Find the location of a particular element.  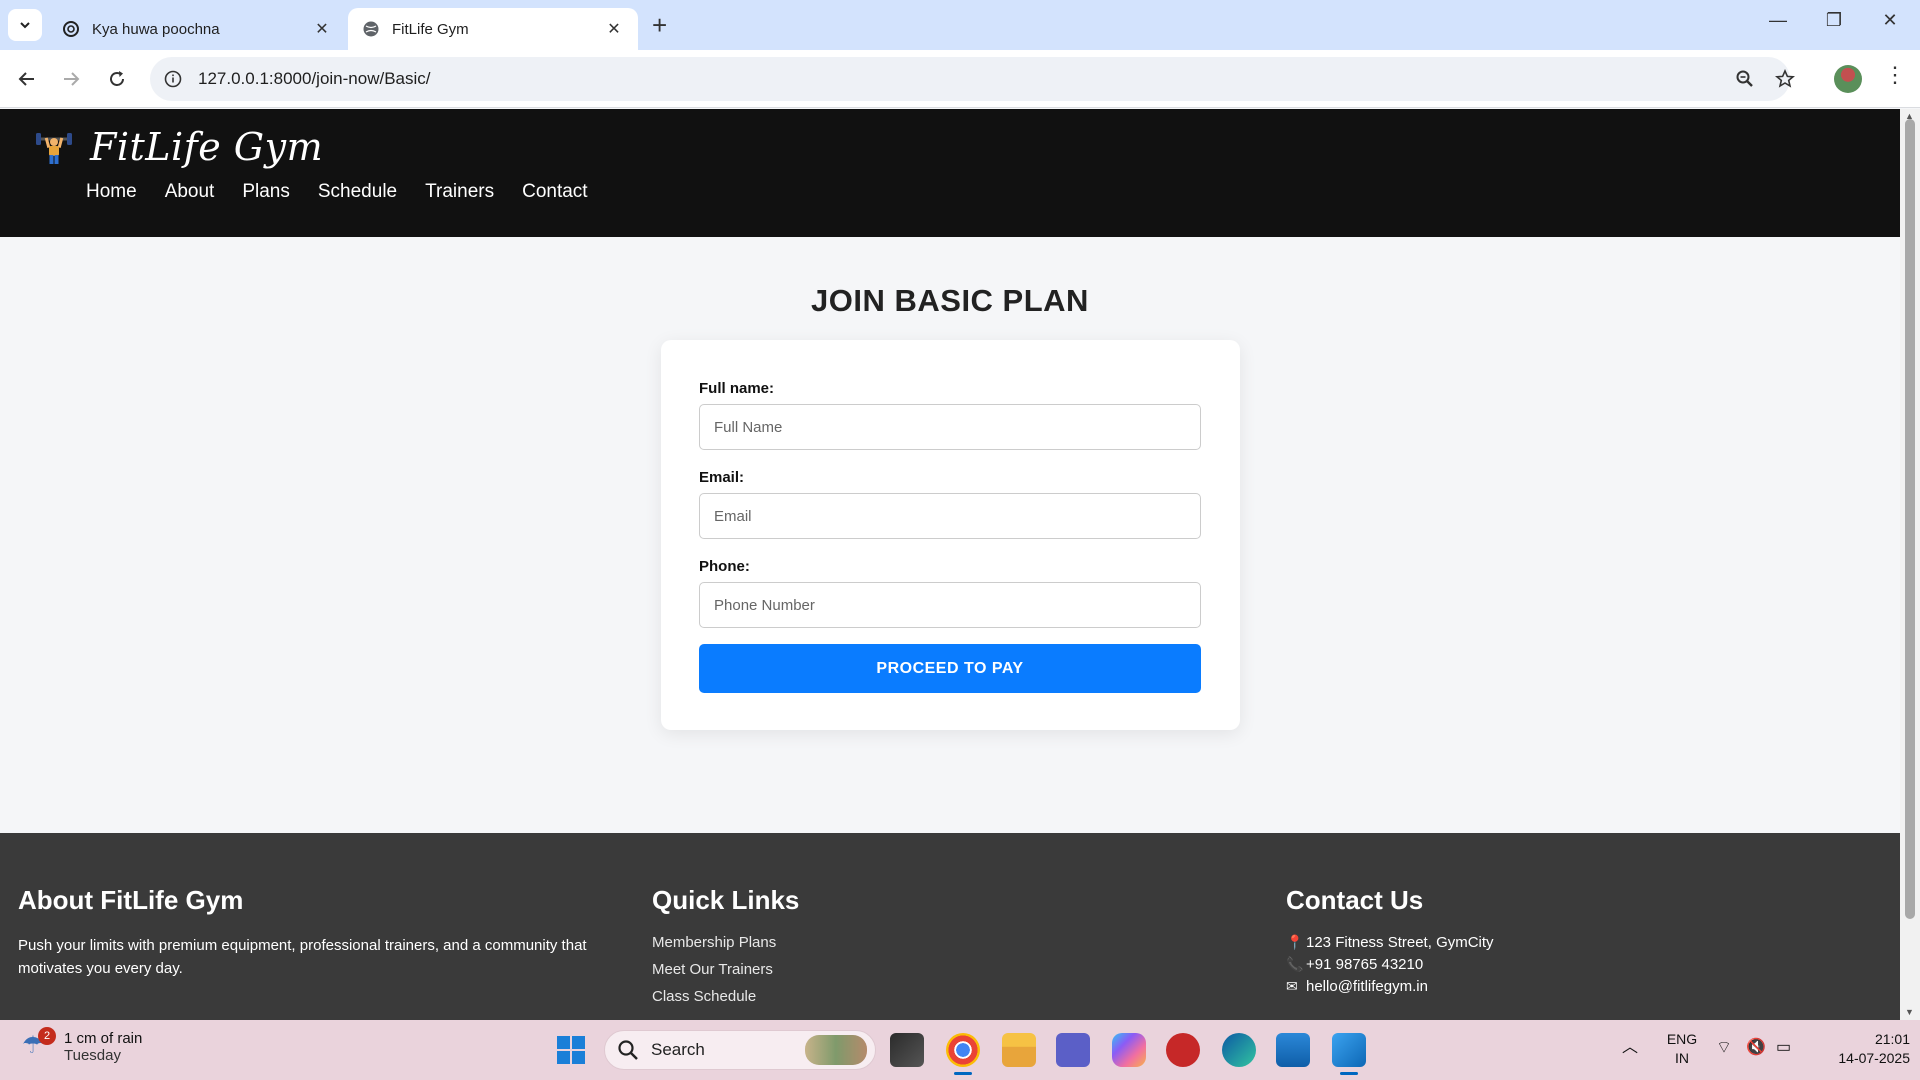

reload-icon is located at coordinates (117, 78).